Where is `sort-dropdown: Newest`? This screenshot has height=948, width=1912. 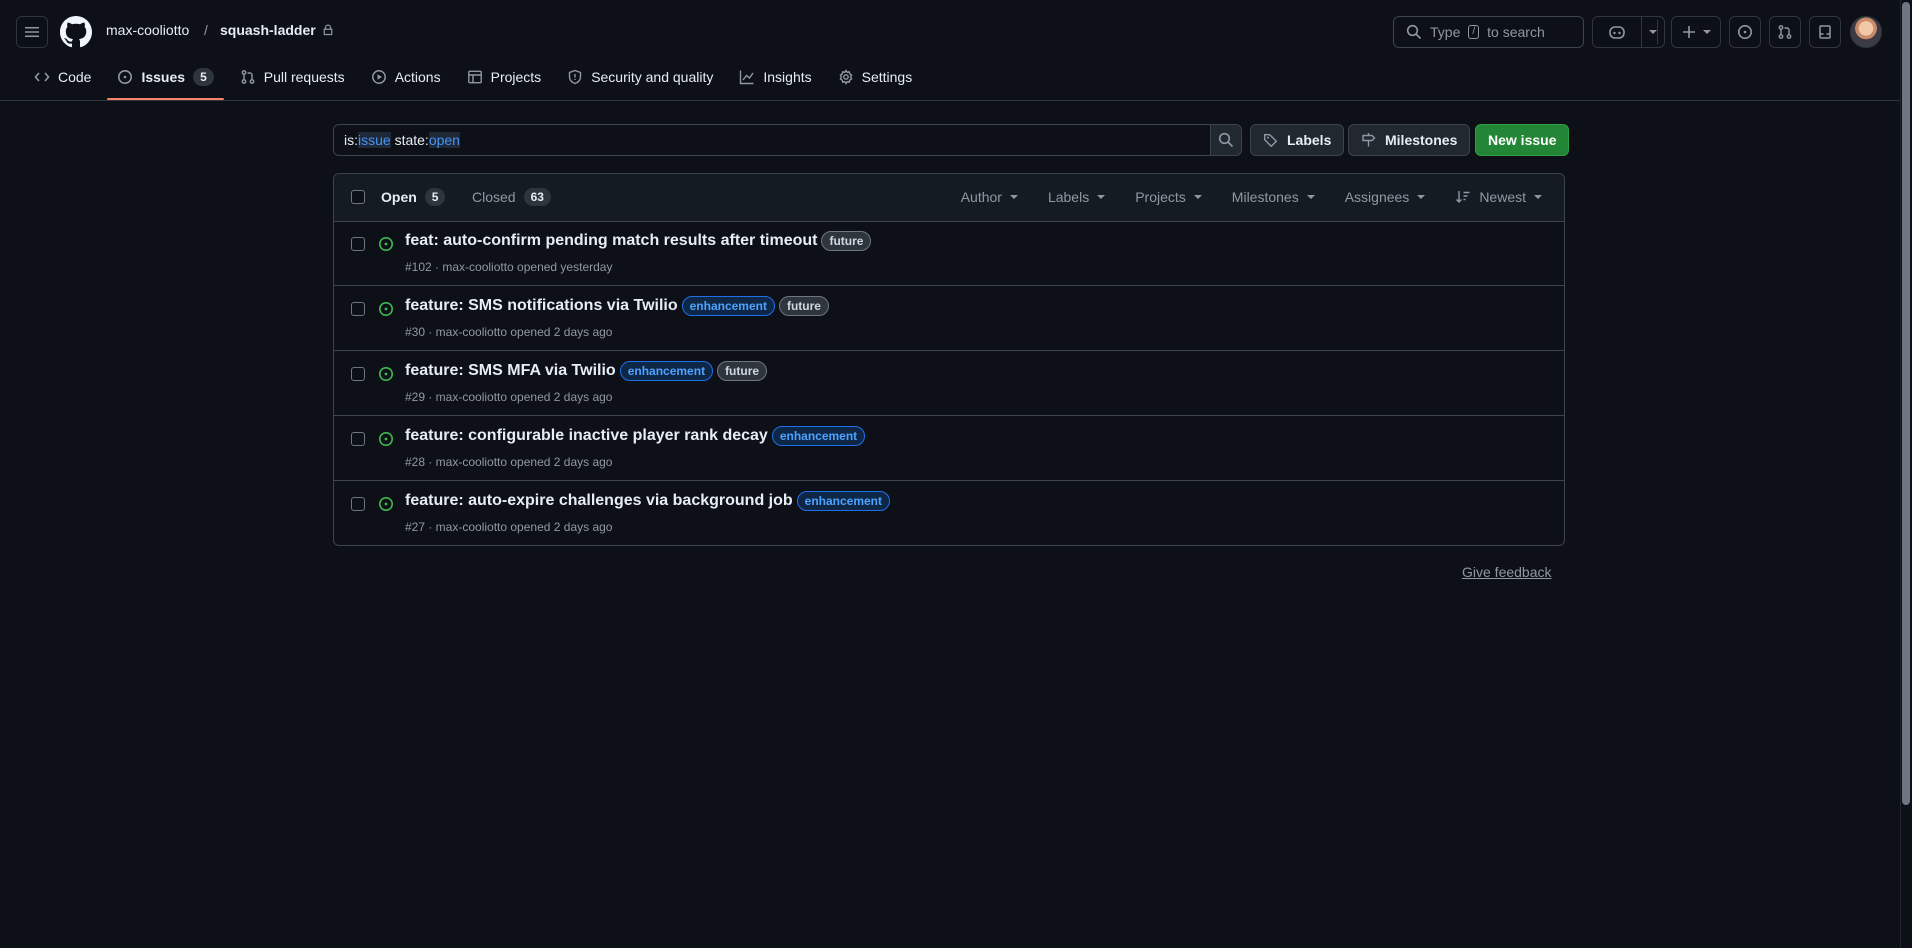 sort-dropdown: Newest is located at coordinates (1498, 197).